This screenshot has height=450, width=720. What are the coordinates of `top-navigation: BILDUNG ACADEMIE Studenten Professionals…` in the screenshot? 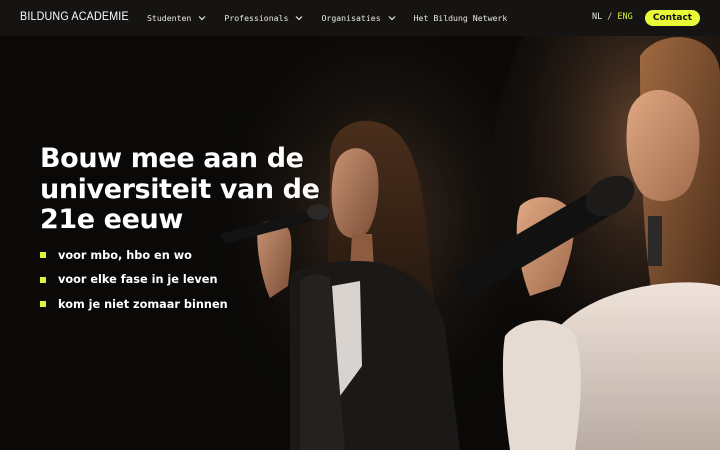 It's located at (360, 18).